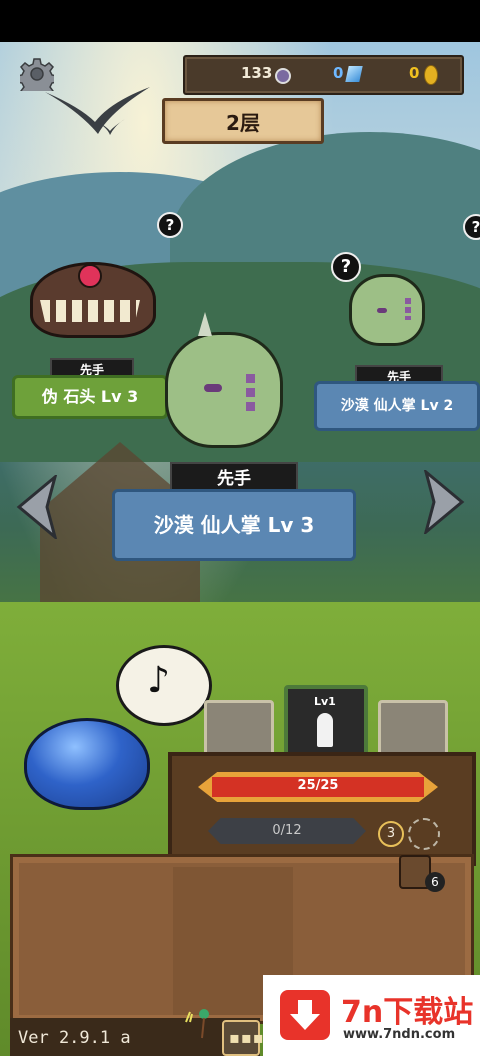 This screenshot has width=480, height=1056. I want to click on coin-count: 0, so click(414, 73).